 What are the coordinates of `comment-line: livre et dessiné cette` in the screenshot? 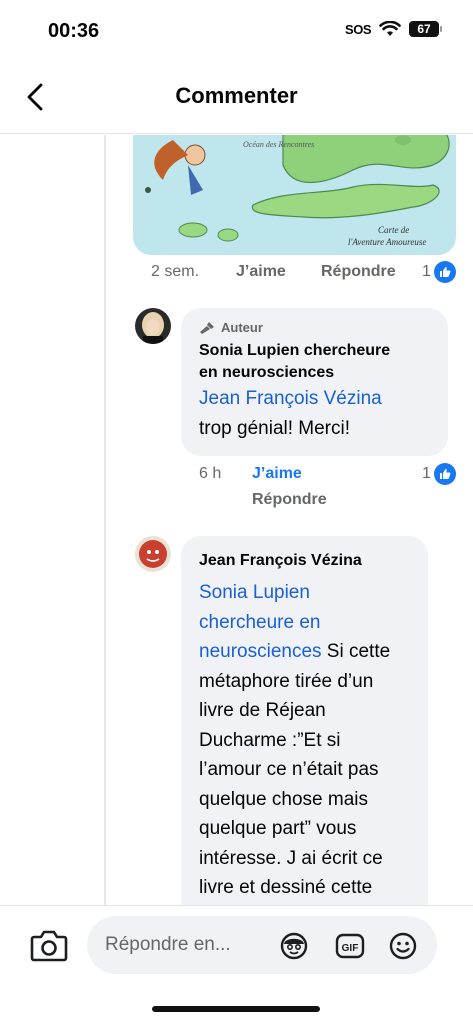 It's located at (286, 887).